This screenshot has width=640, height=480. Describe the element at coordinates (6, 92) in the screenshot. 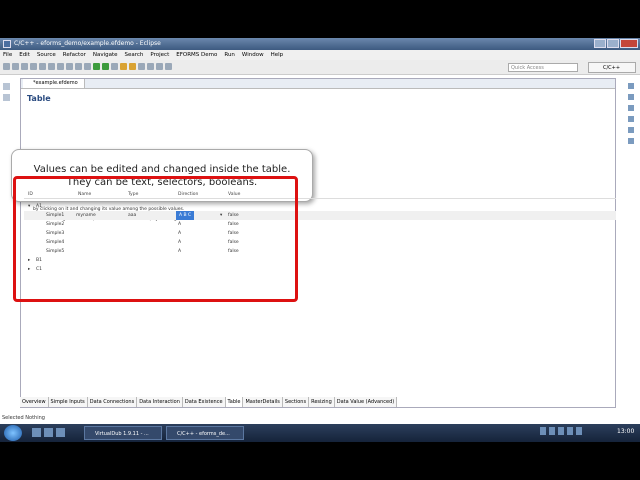

I see `left-trim` at that location.